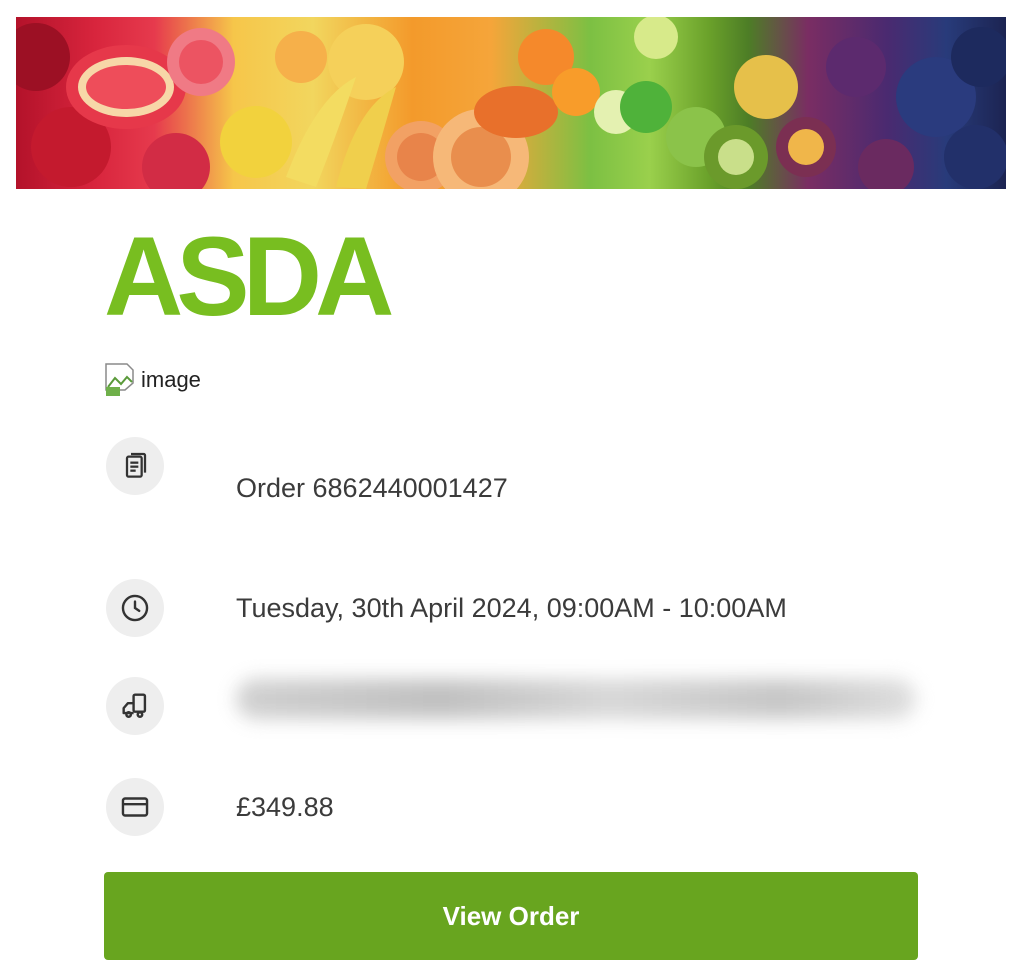  What do you see at coordinates (576, 699) in the screenshot?
I see `blurred-delivery-address` at bounding box center [576, 699].